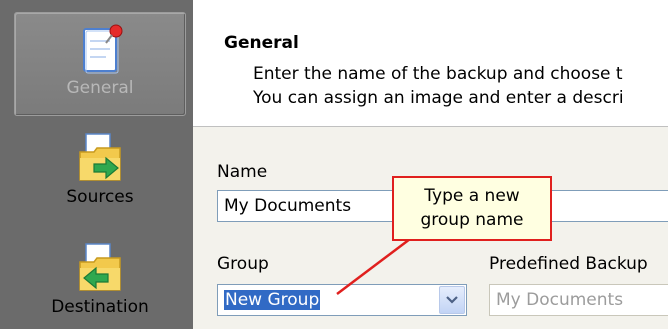 The image size is (668, 332). Describe the element at coordinates (560, 300) in the screenshot. I see `predefined-backup-value: My Documents` at that location.